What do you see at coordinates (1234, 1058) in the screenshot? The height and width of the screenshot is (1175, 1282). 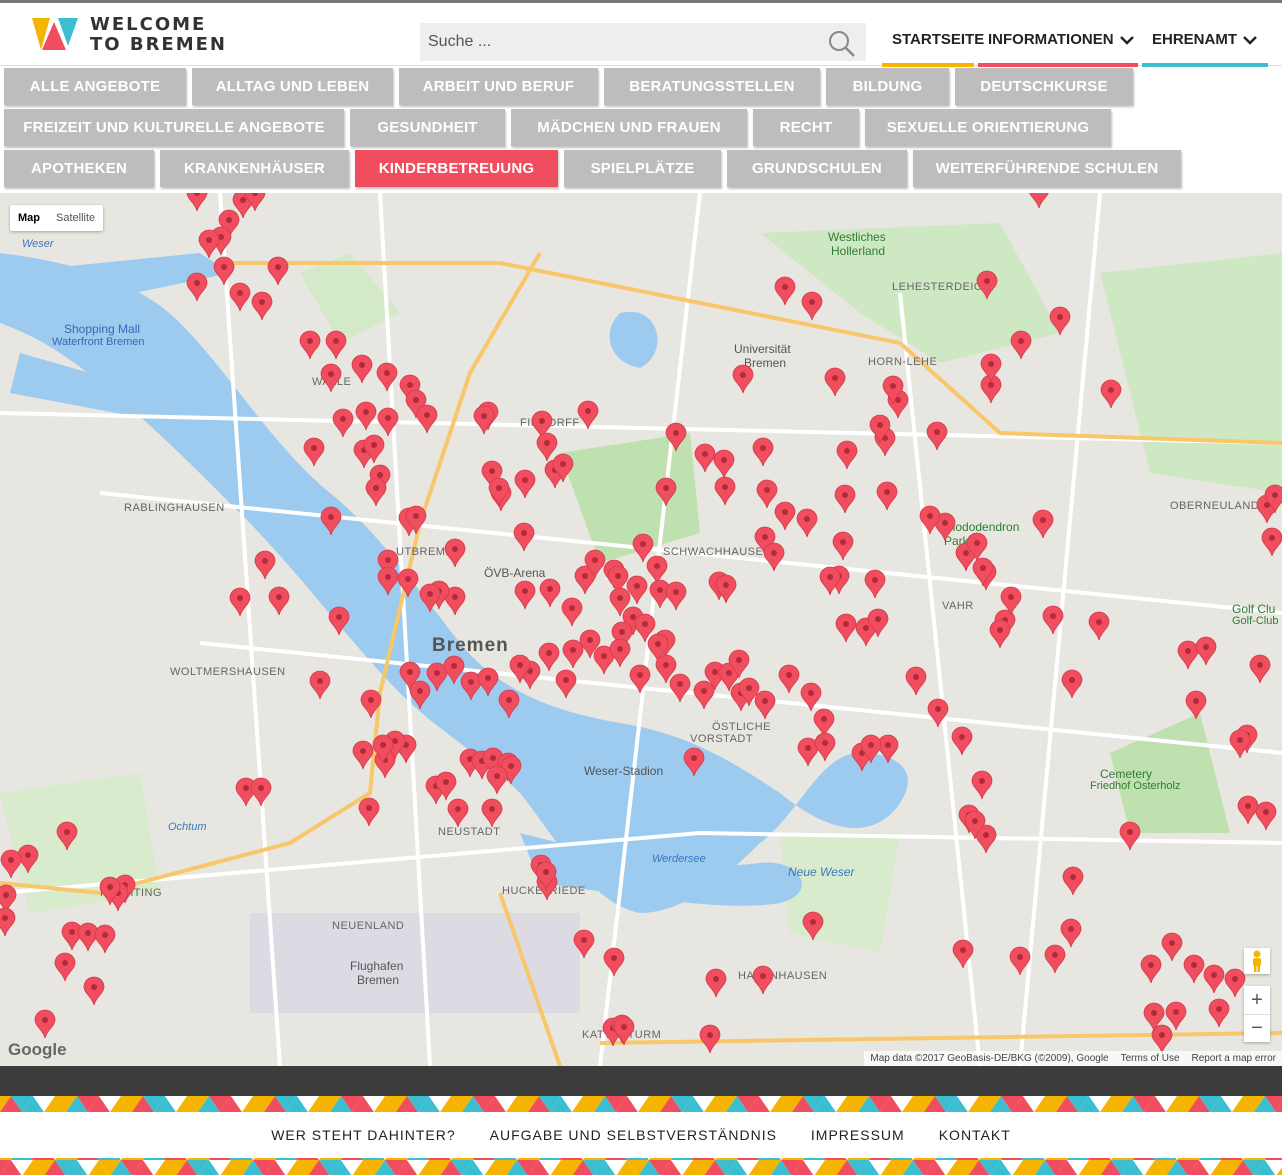 I see `report-error-link: Report a map error` at bounding box center [1234, 1058].